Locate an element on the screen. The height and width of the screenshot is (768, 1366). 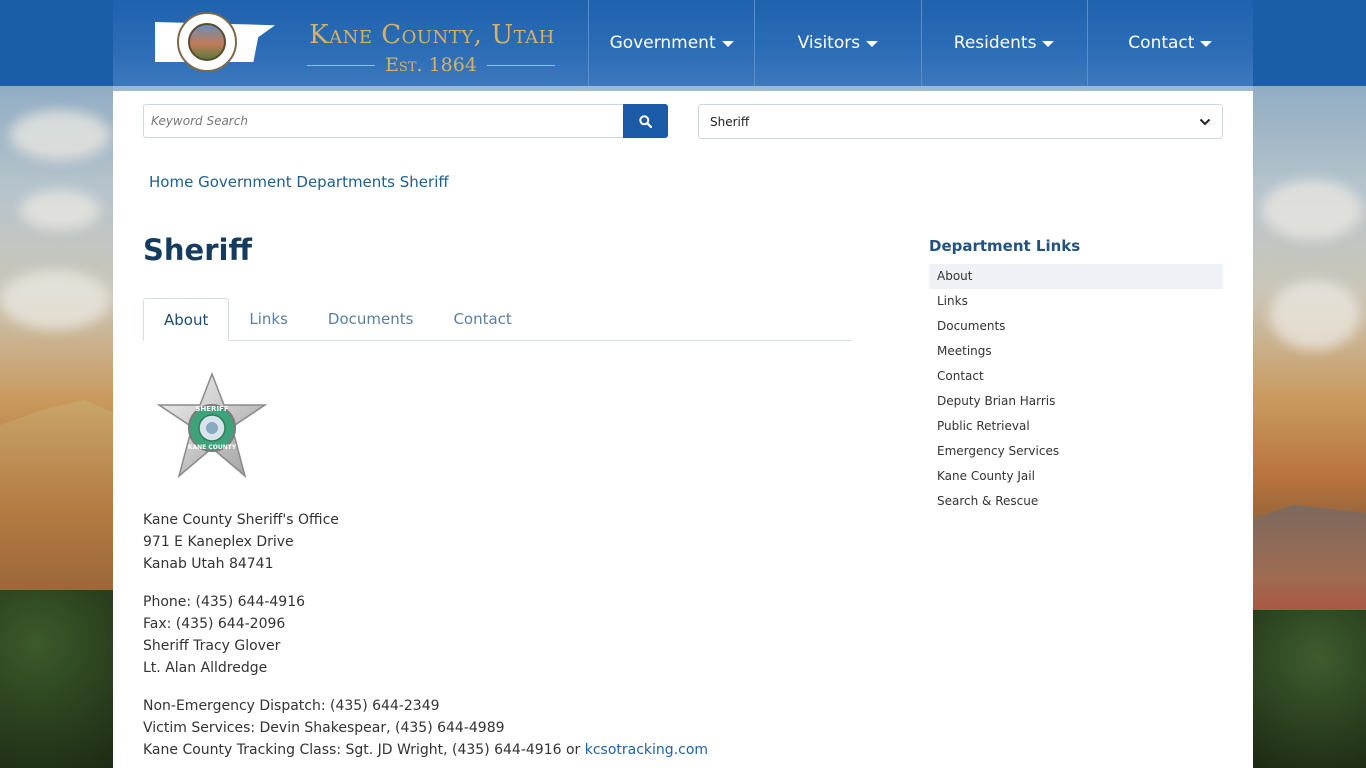
sidebar-item-contact: Contact is located at coordinates (1076, 376).